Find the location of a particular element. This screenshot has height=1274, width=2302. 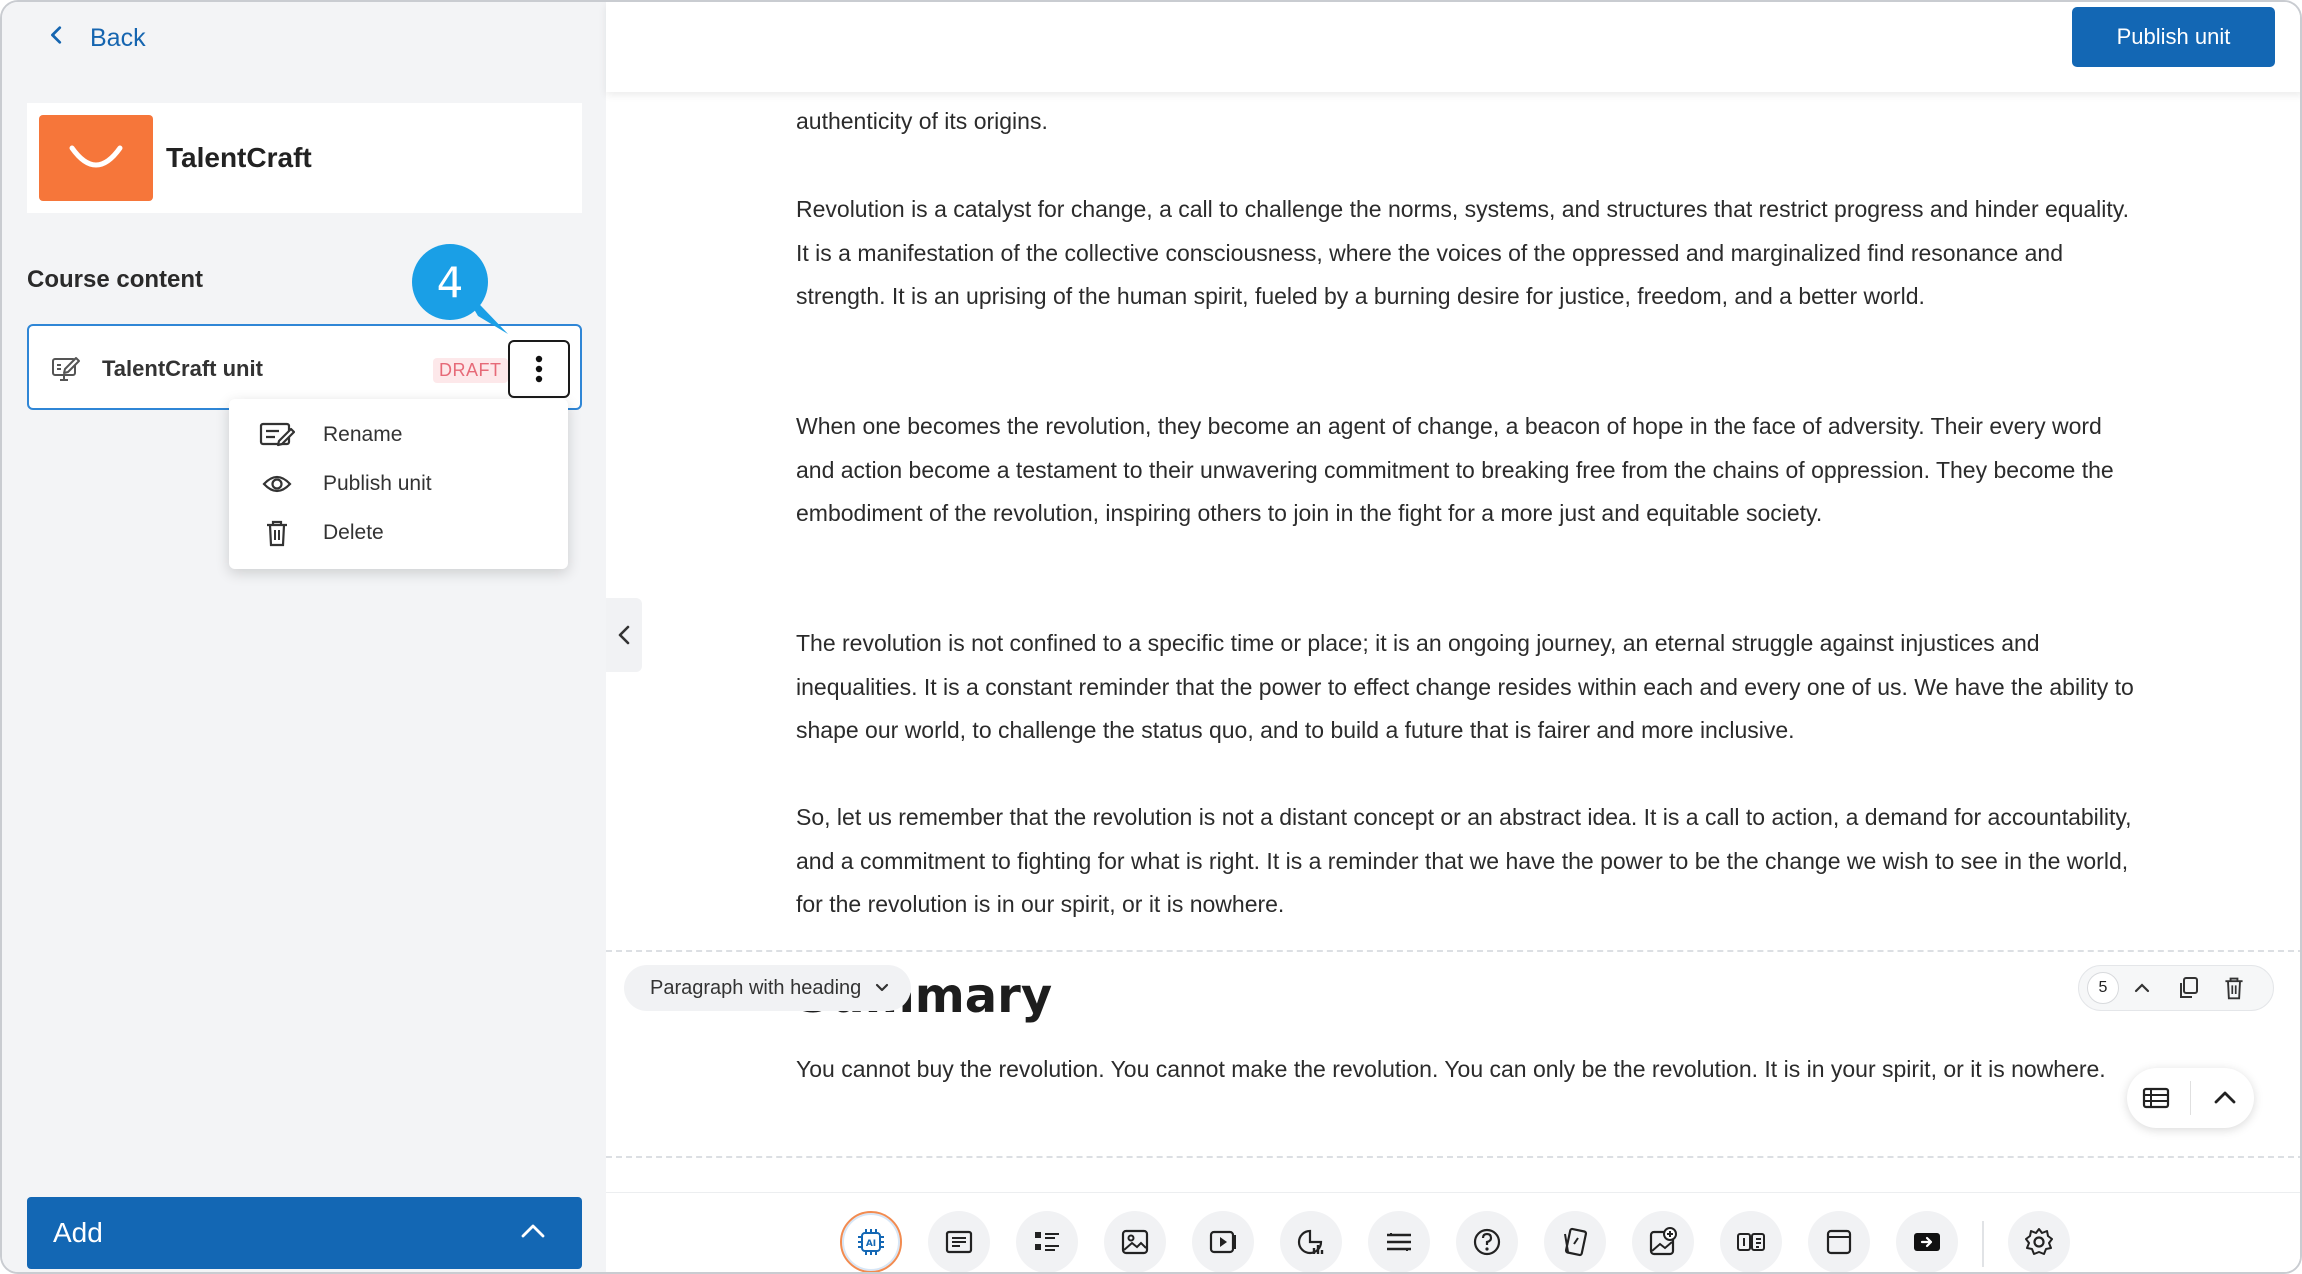

unit-more-options-button is located at coordinates (539, 369).